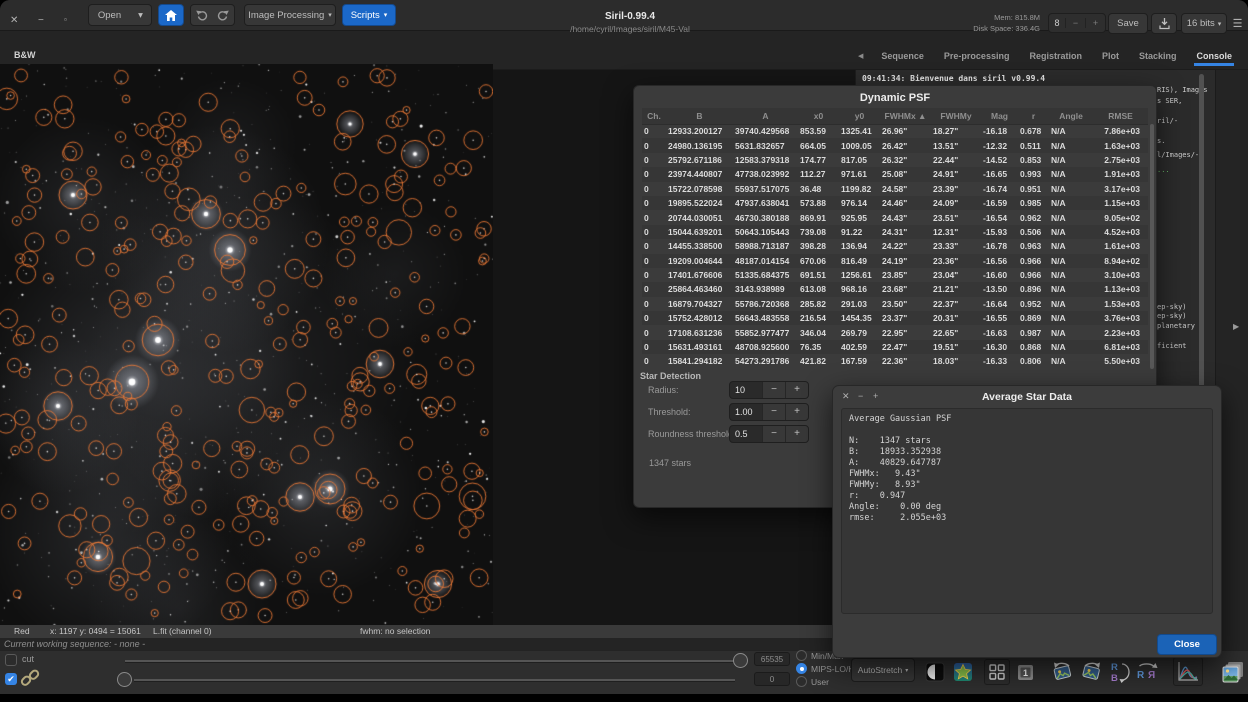  What do you see at coordinates (773, 390) in the screenshot?
I see `radius-minus-button: −` at bounding box center [773, 390].